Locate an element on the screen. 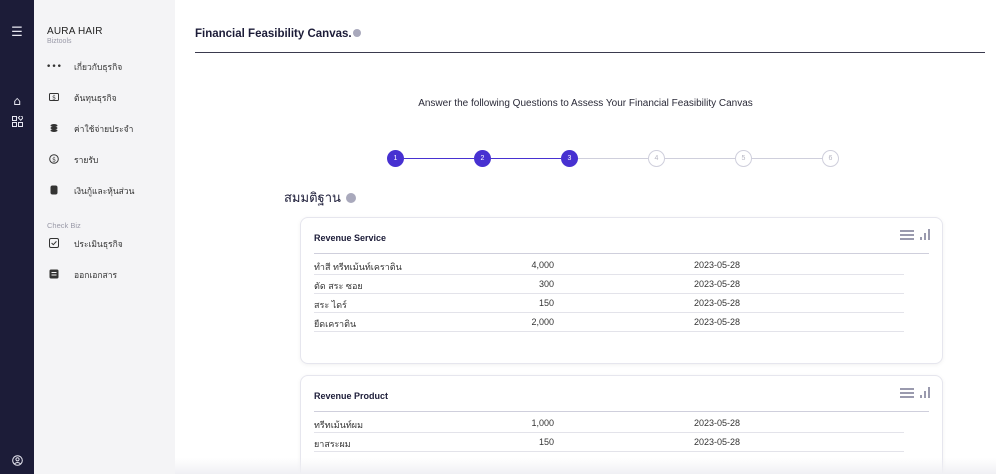 This screenshot has width=996, height=474. section-title-text: สมมติฐาน is located at coordinates (312, 198).